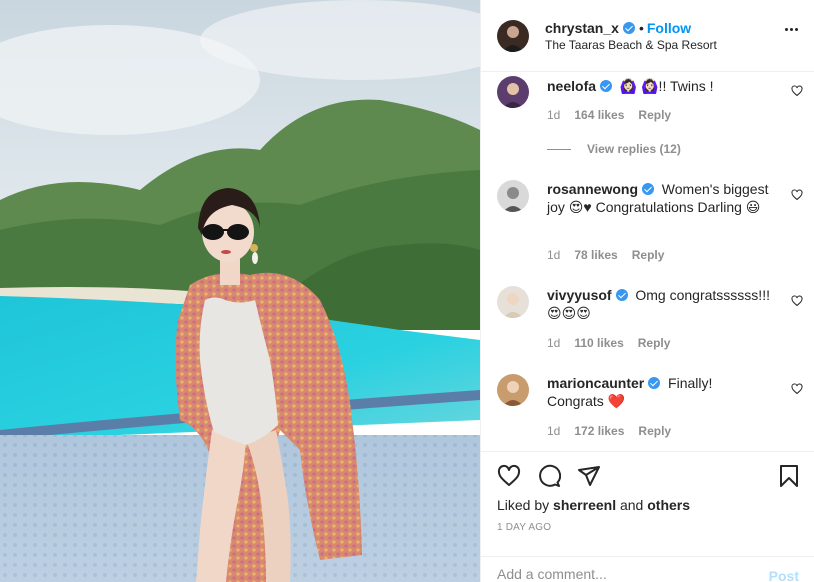  I want to click on comment-meta: 1d 172 likes Reply, so click(616, 431).